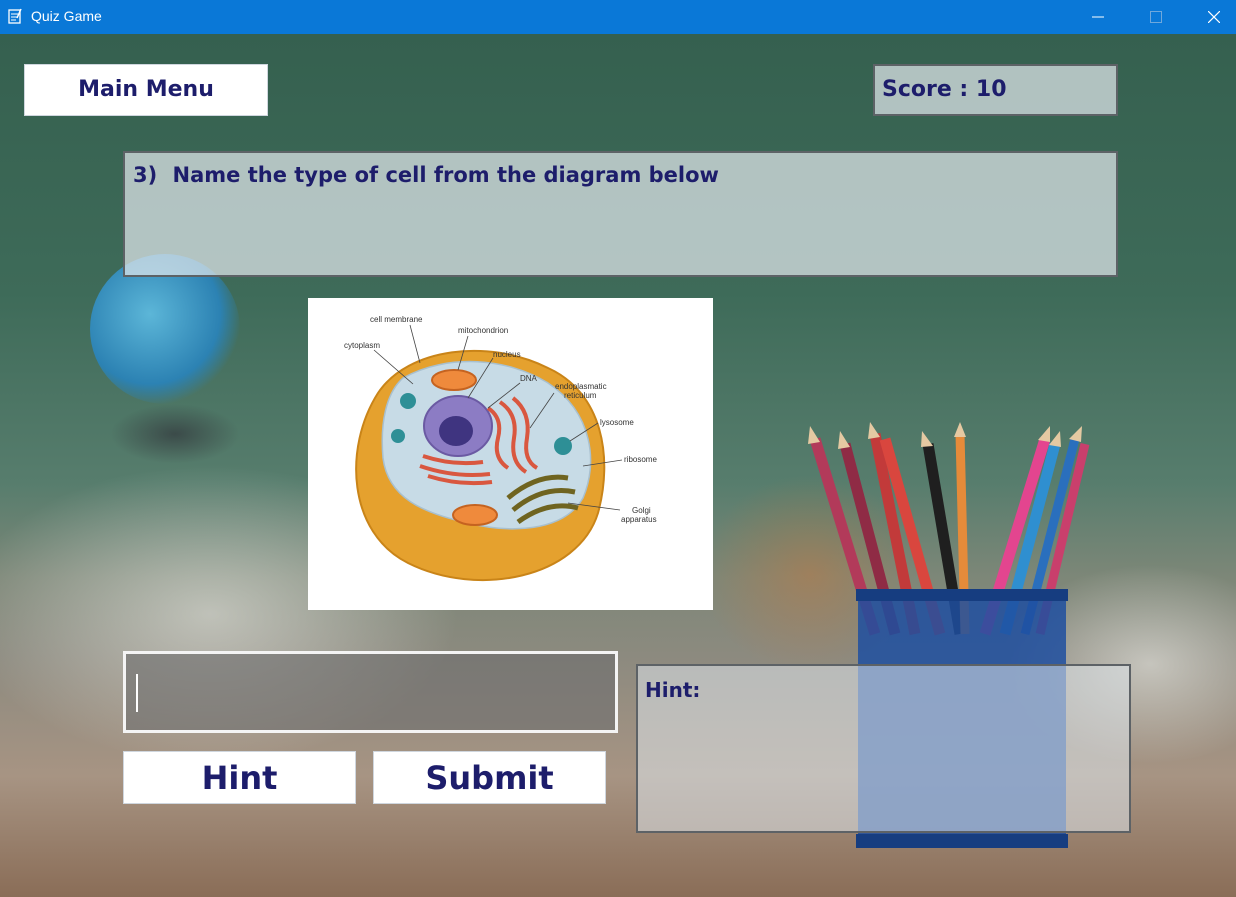 The height and width of the screenshot is (897, 1236). Describe the element at coordinates (239, 777) in the screenshot. I see `hint-button: Hint` at that location.